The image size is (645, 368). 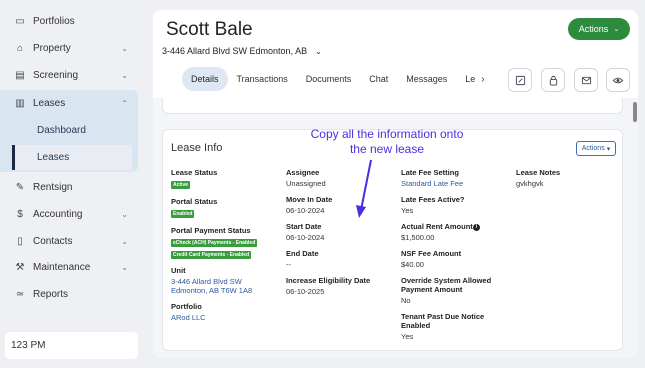 I want to click on address-selector: 3-446 Allard Blvd SW Edmonton, AB ⌄, so click(x=242, y=51).